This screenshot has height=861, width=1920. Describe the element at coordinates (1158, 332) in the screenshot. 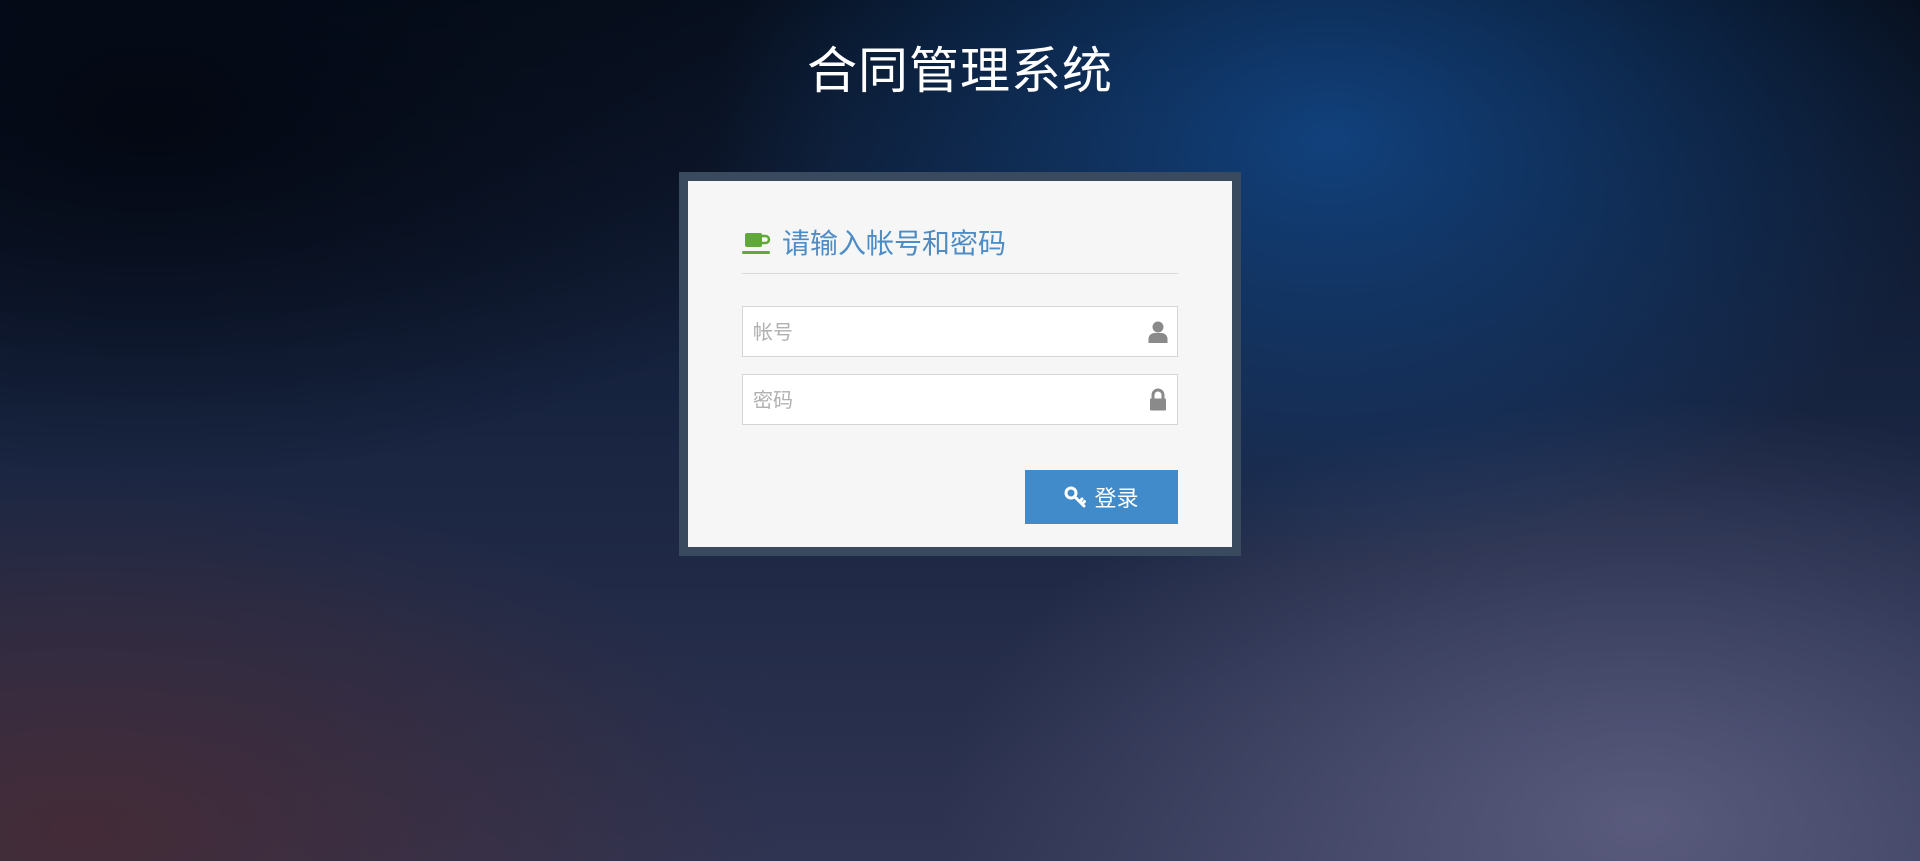

I see `user-icon` at that location.